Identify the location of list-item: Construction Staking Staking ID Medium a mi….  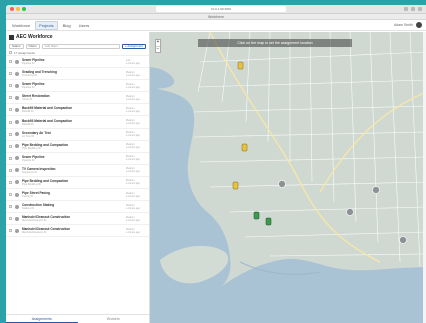
(77, 207).